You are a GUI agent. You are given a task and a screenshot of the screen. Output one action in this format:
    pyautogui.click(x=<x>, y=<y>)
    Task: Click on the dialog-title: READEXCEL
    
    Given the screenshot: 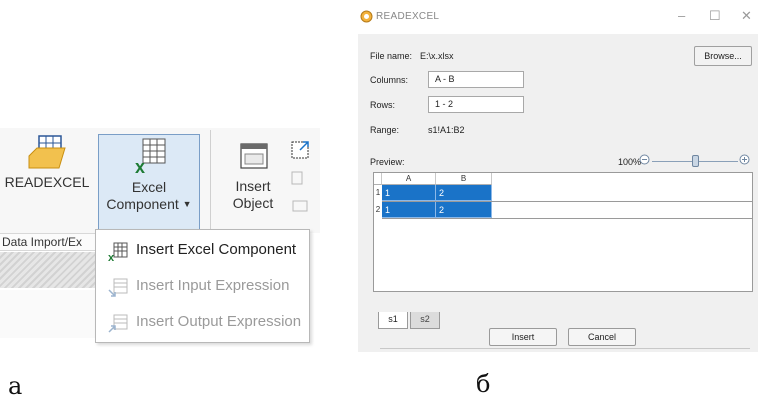 What is the action you would take?
    pyautogui.click(x=408, y=16)
    